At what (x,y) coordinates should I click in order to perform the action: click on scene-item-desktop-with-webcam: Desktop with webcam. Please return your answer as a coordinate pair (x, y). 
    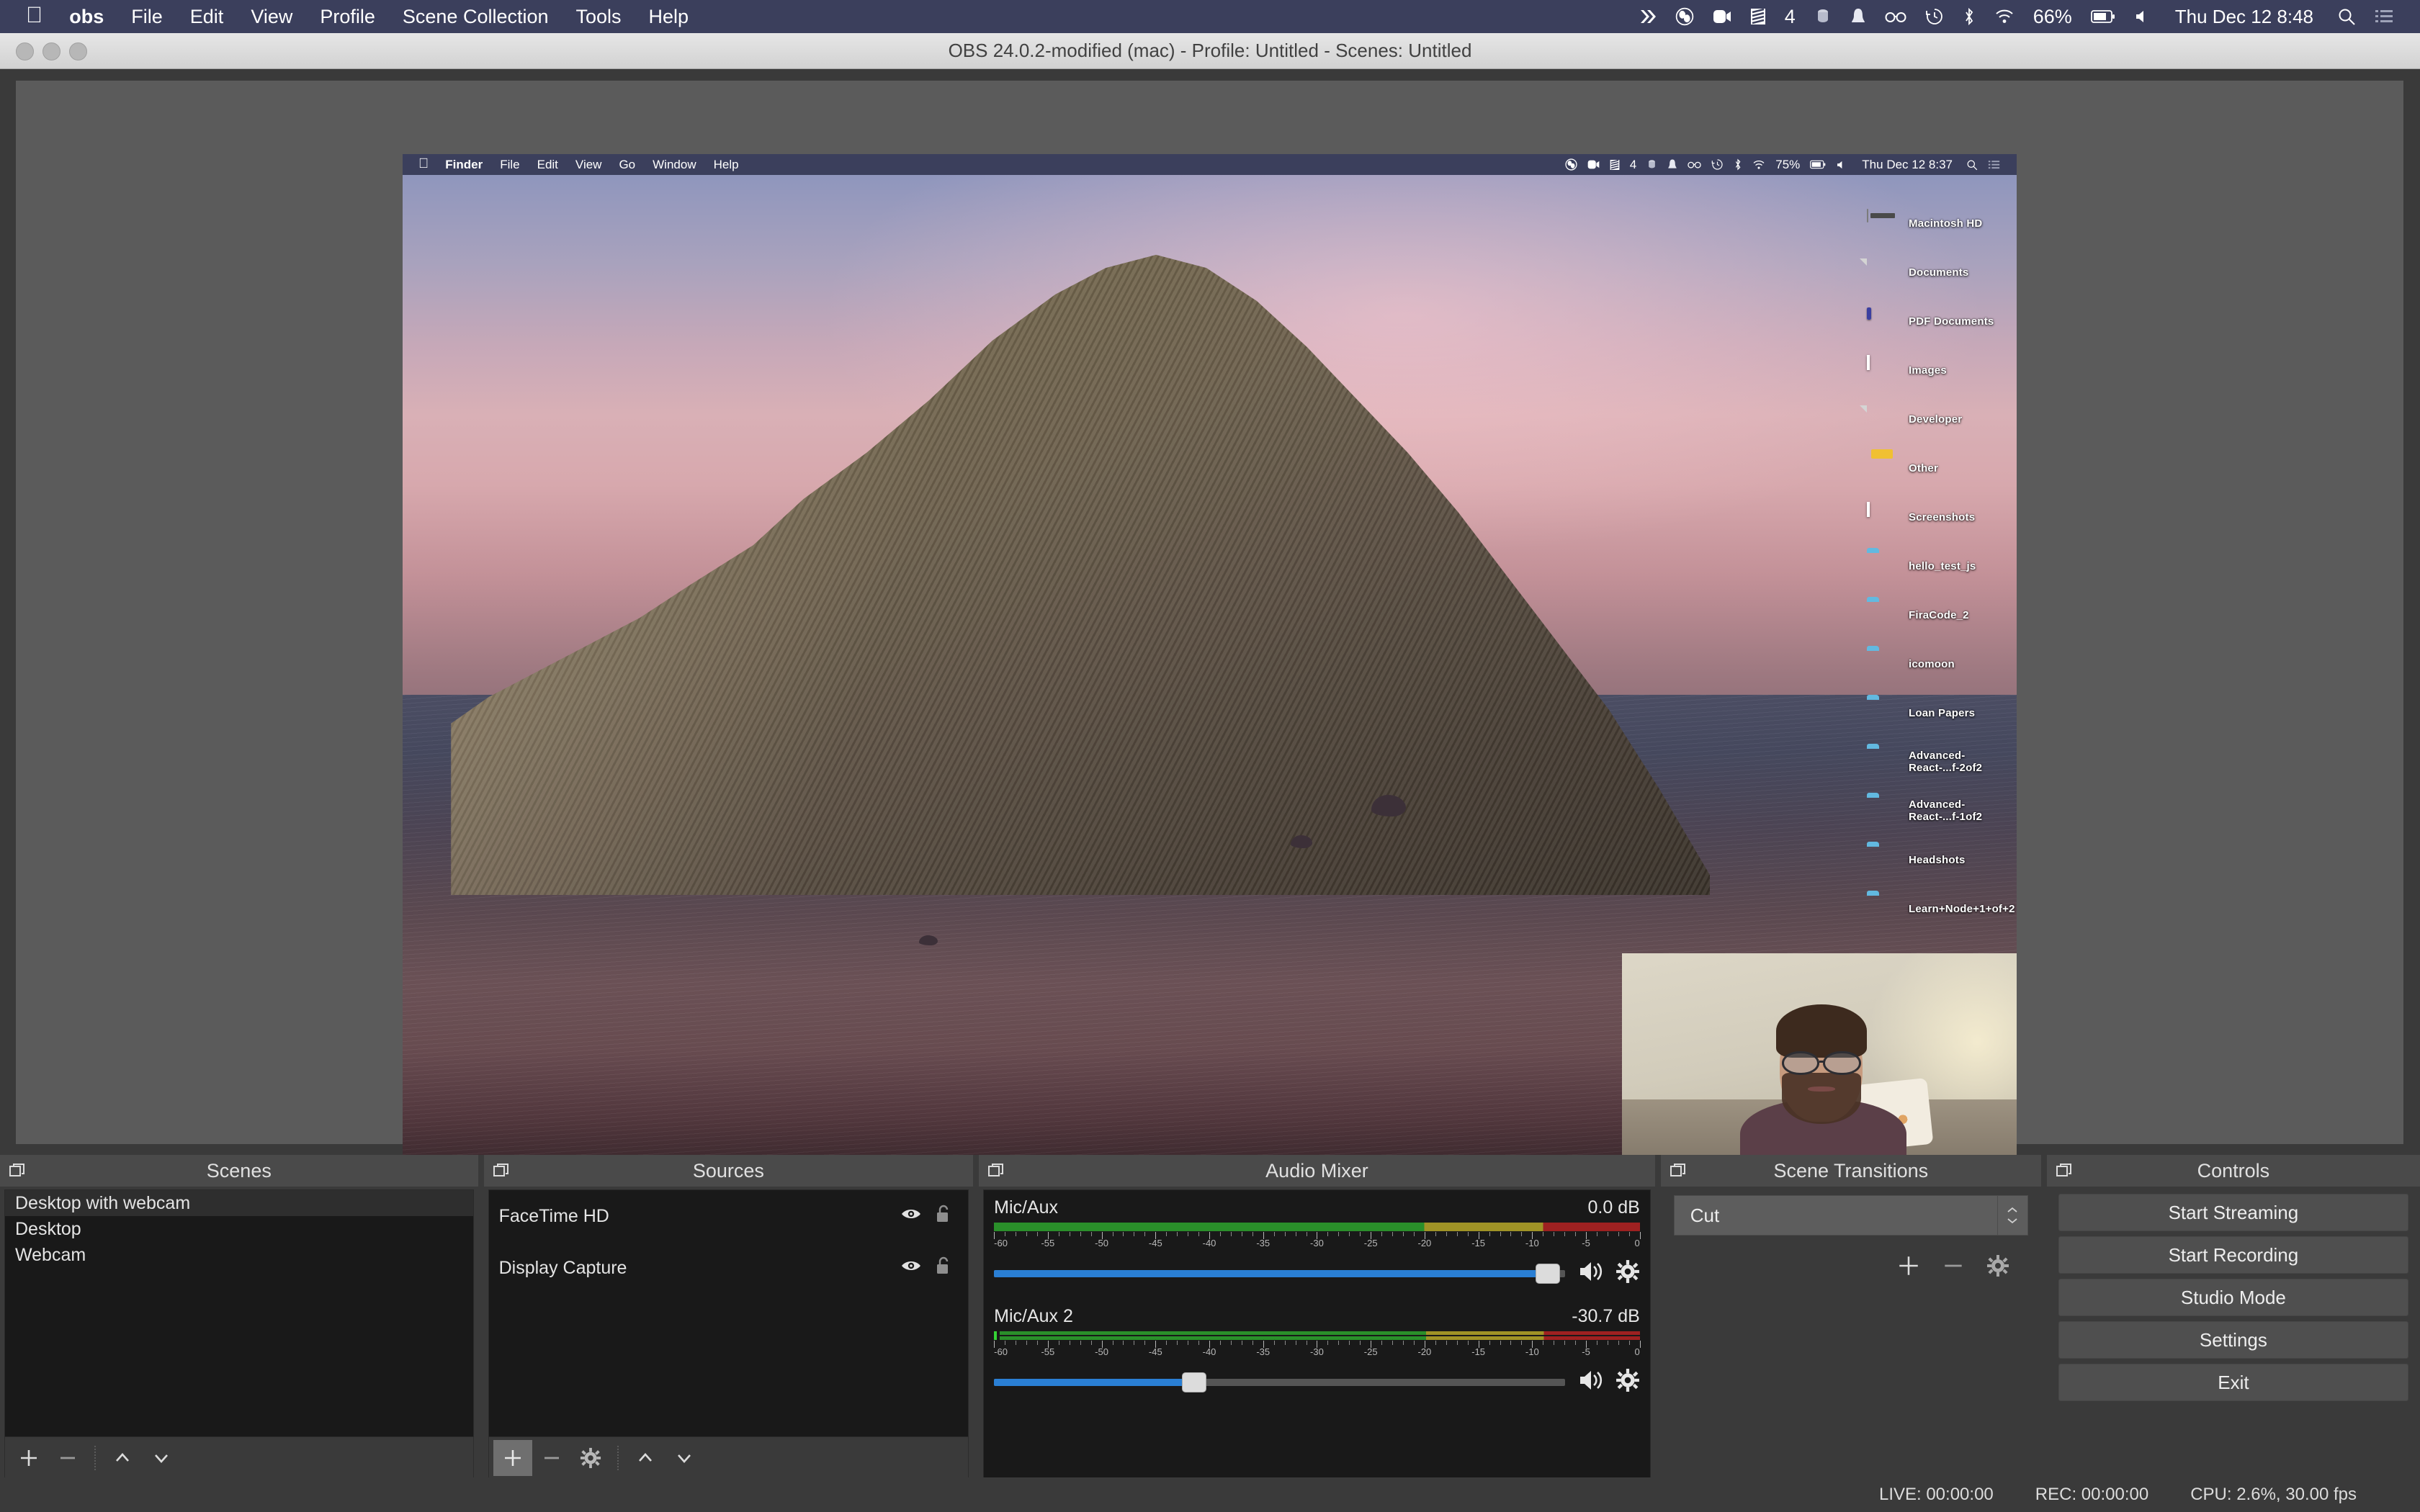
    Looking at the image, I should click on (239, 1203).